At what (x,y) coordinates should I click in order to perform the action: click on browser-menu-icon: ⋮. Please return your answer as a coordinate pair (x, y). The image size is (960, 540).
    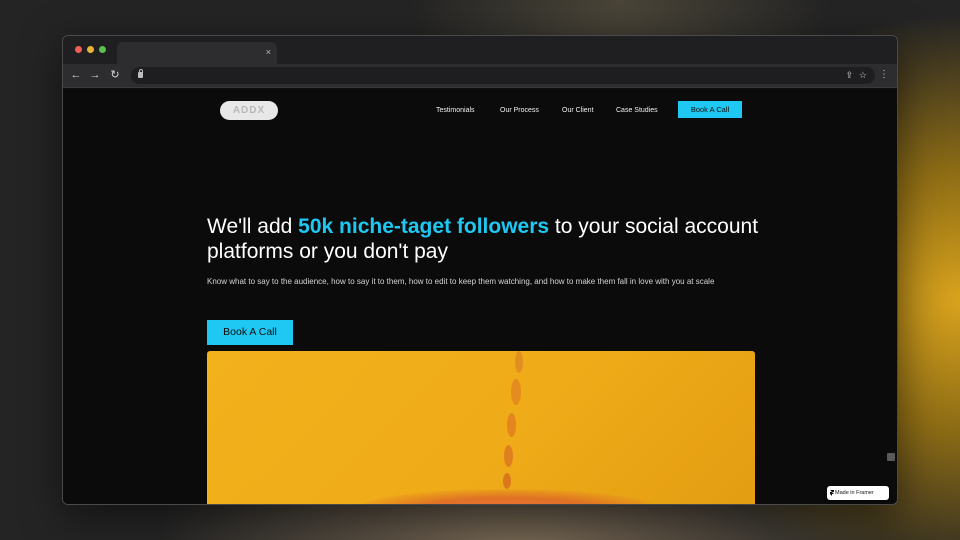
    Looking at the image, I should click on (884, 75).